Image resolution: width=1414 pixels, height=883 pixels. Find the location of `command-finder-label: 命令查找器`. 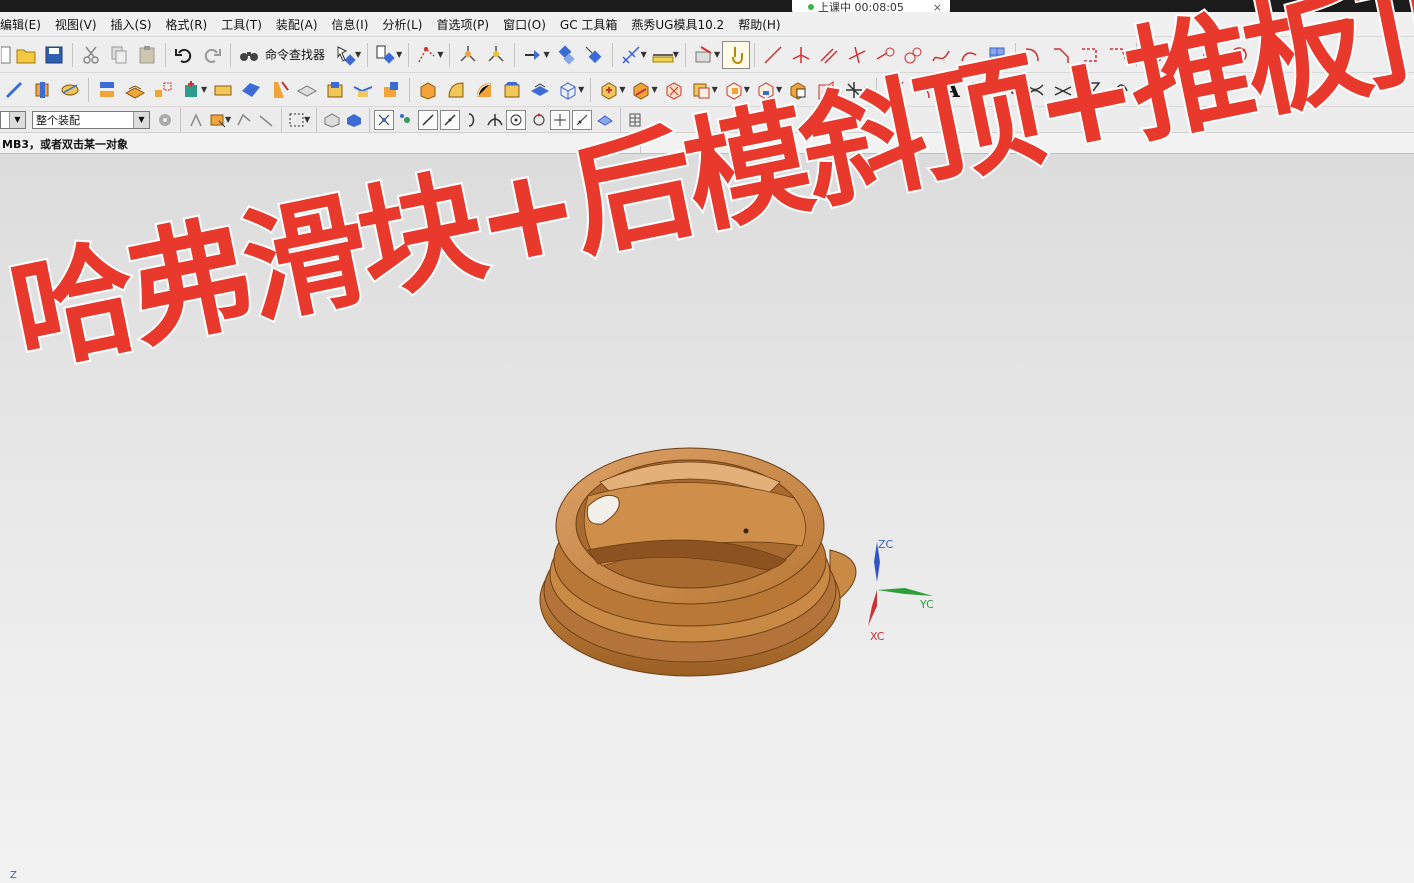

command-finder-label: 命令查找器 is located at coordinates (295, 54).